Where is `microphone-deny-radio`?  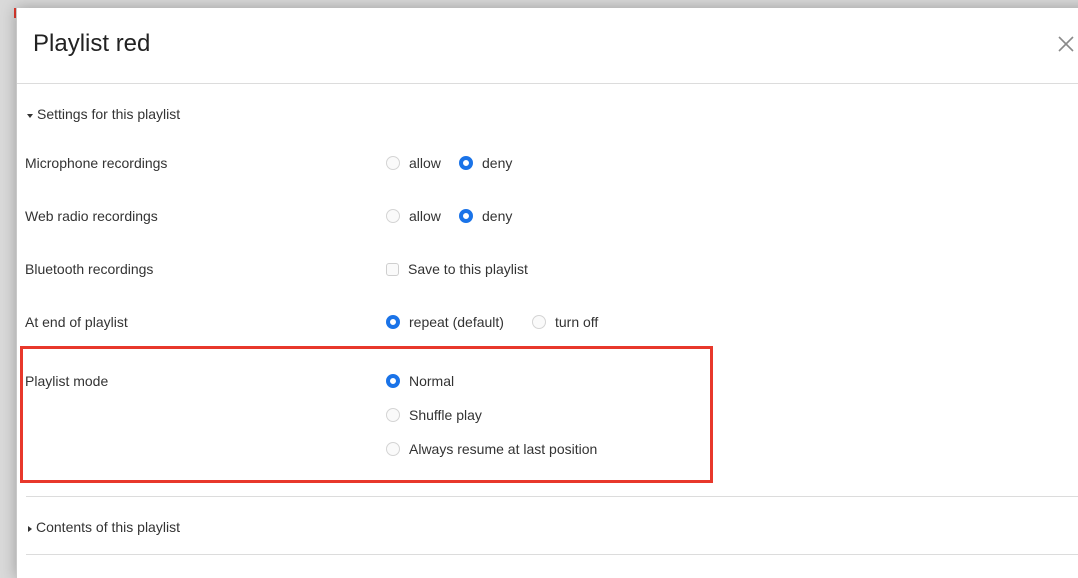 microphone-deny-radio is located at coordinates (466, 163).